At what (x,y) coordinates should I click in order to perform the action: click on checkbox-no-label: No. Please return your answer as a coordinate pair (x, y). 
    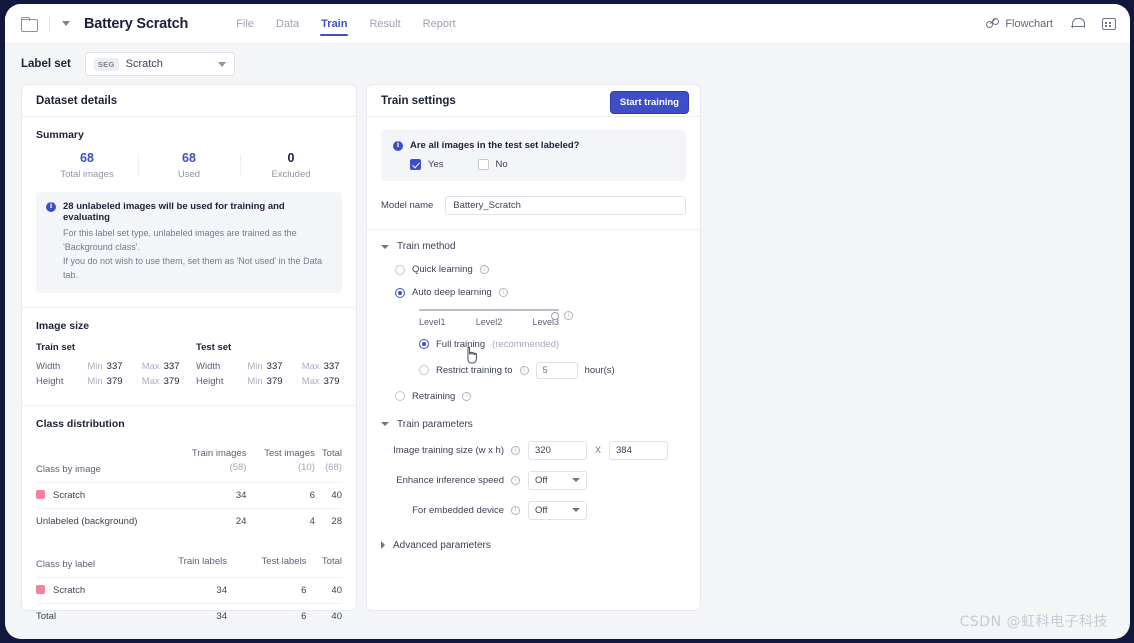
    Looking at the image, I should click on (501, 164).